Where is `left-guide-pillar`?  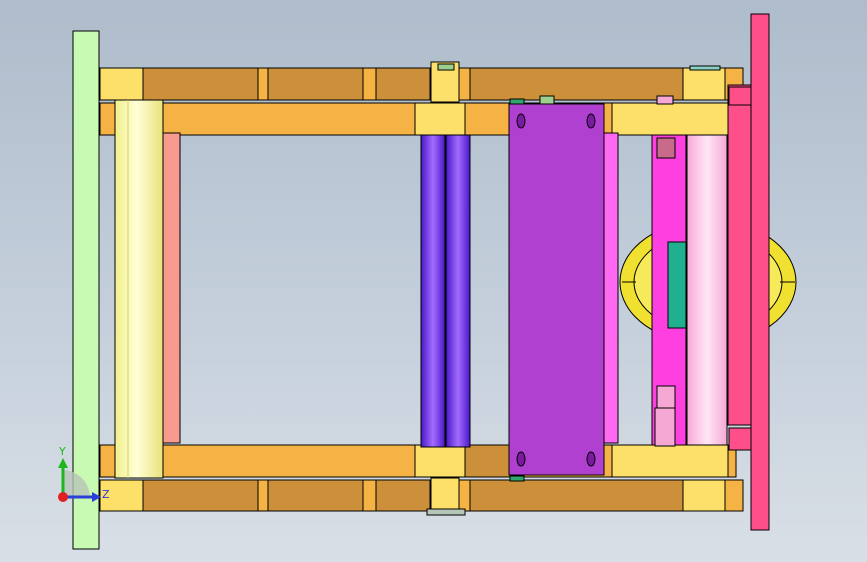 left-guide-pillar is located at coordinates (147, 289).